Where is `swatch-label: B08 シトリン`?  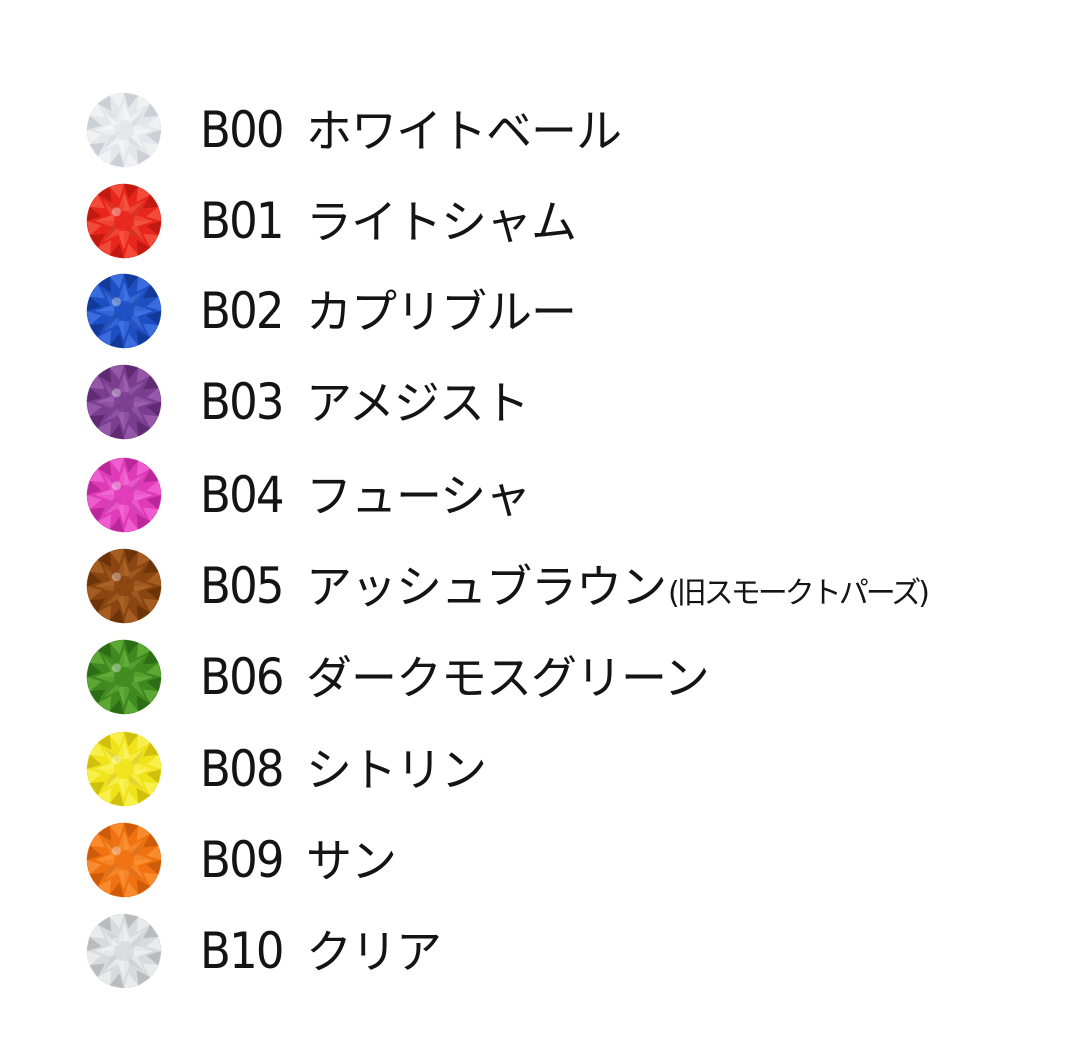
swatch-label: B08 シトリン is located at coordinates (343, 769).